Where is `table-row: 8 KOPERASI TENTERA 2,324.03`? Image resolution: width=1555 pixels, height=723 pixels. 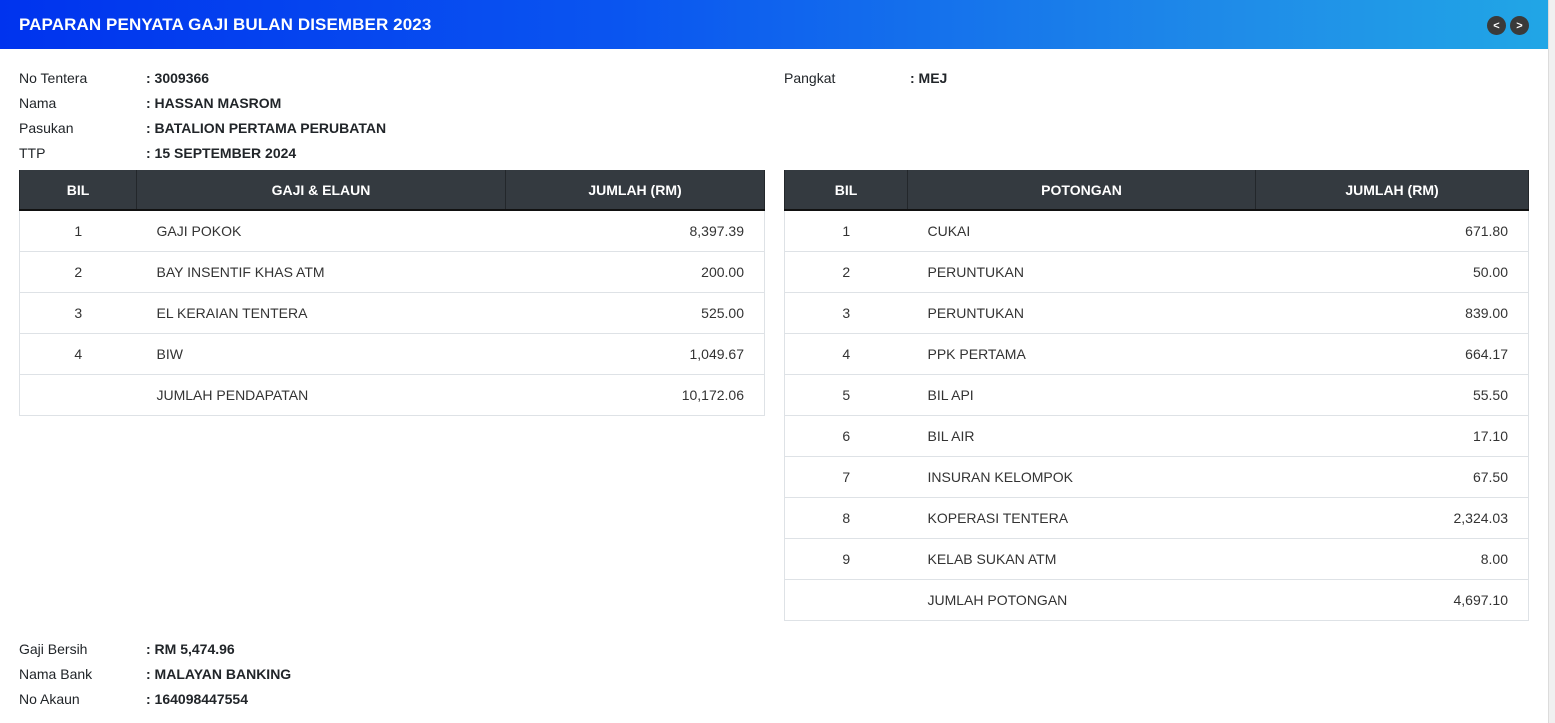 table-row: 8 KOPERASI TENTERA 2,324.03 is located at coordinates (1156, 517).